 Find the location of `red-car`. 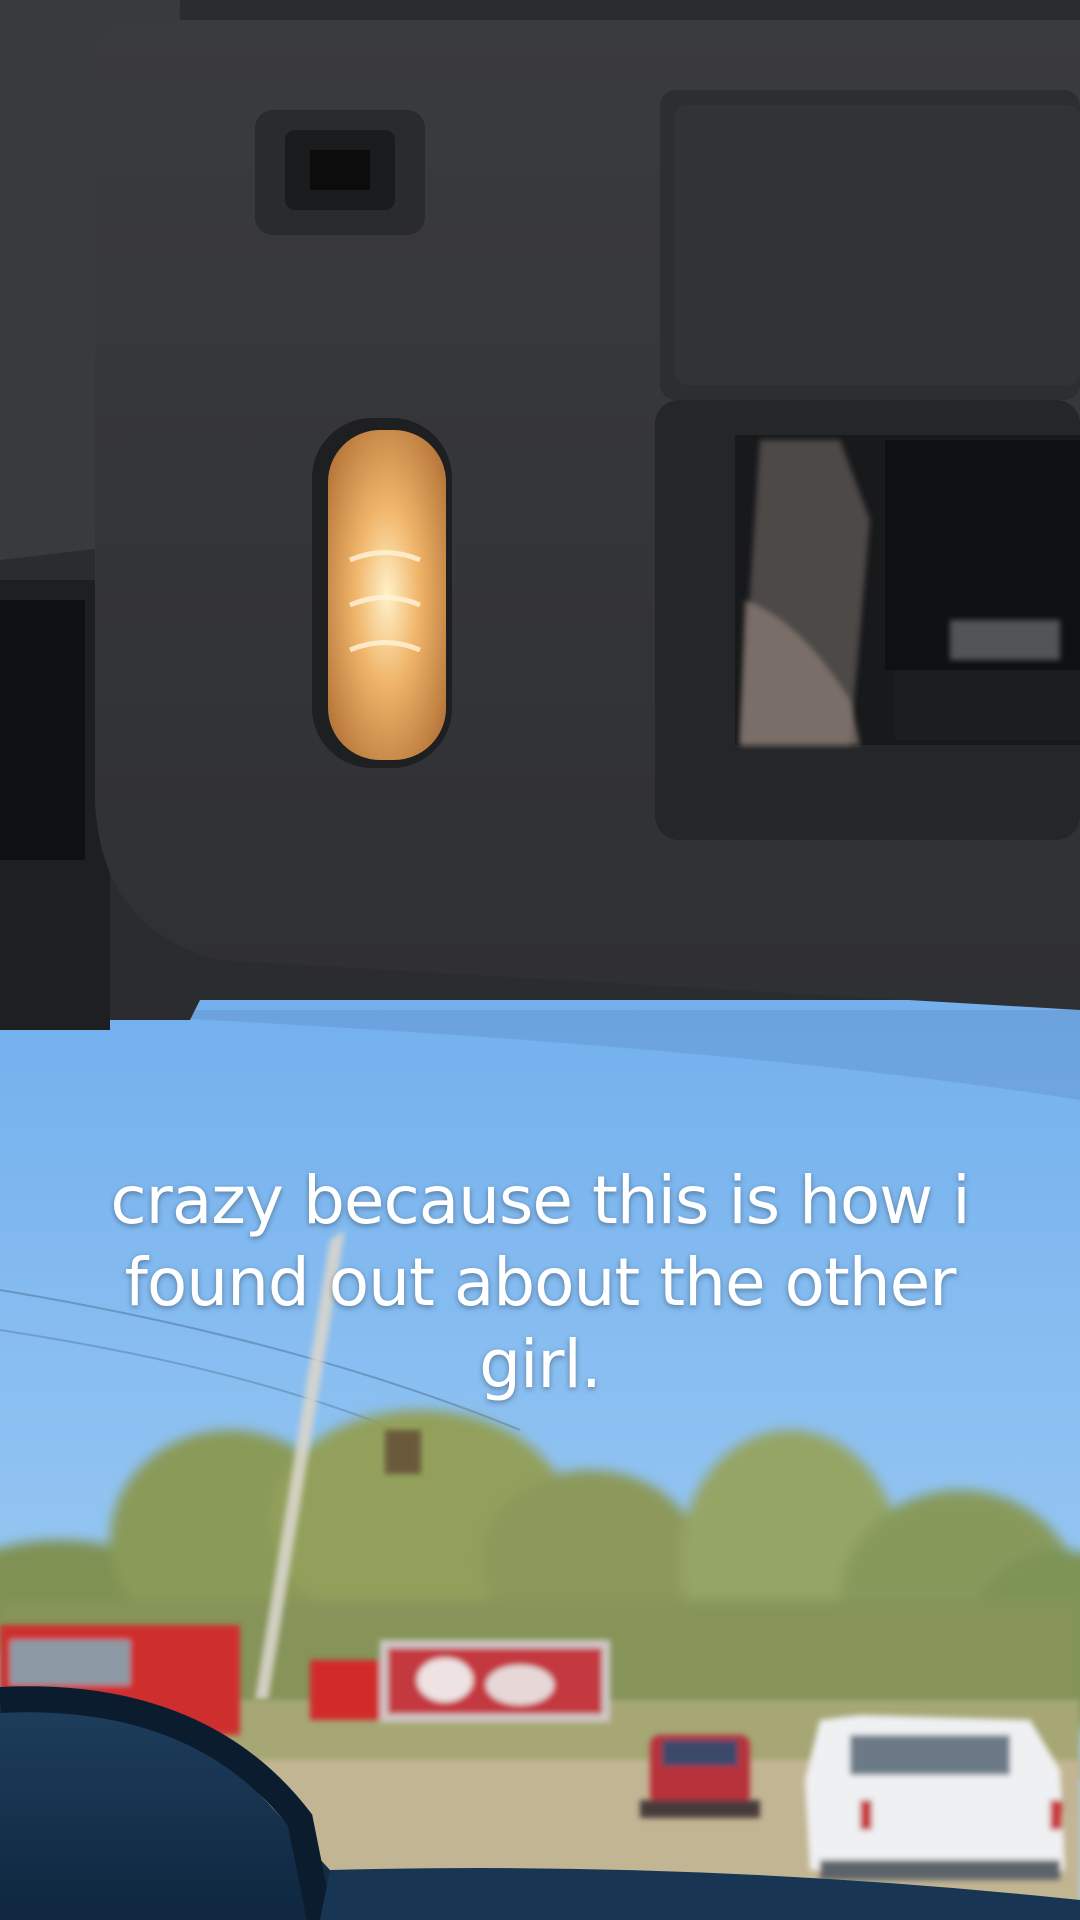

red-car is located at coordinates (700, 1776).